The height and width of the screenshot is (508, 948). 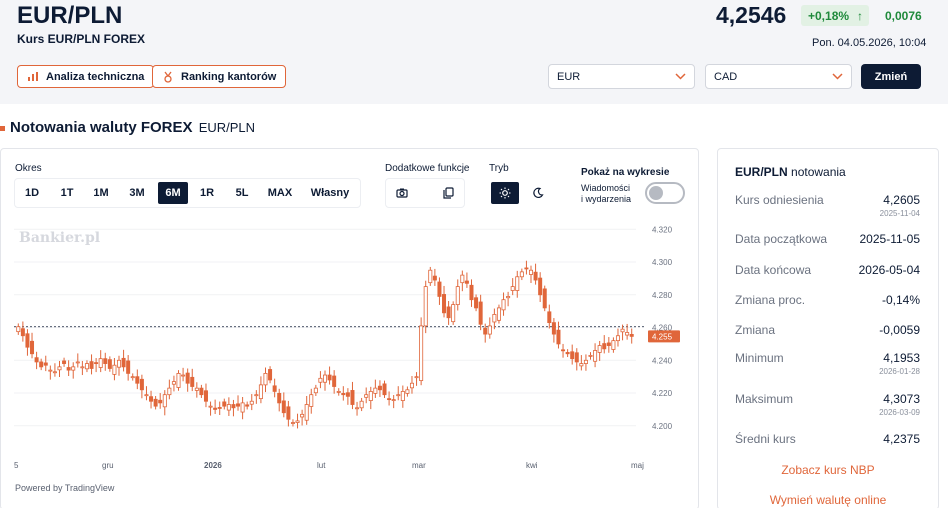 What do you see at coordinates (219, 76) in the screenshot?
I see `ranking-button: Ranking kantorów` at bounding box center [219, 76].